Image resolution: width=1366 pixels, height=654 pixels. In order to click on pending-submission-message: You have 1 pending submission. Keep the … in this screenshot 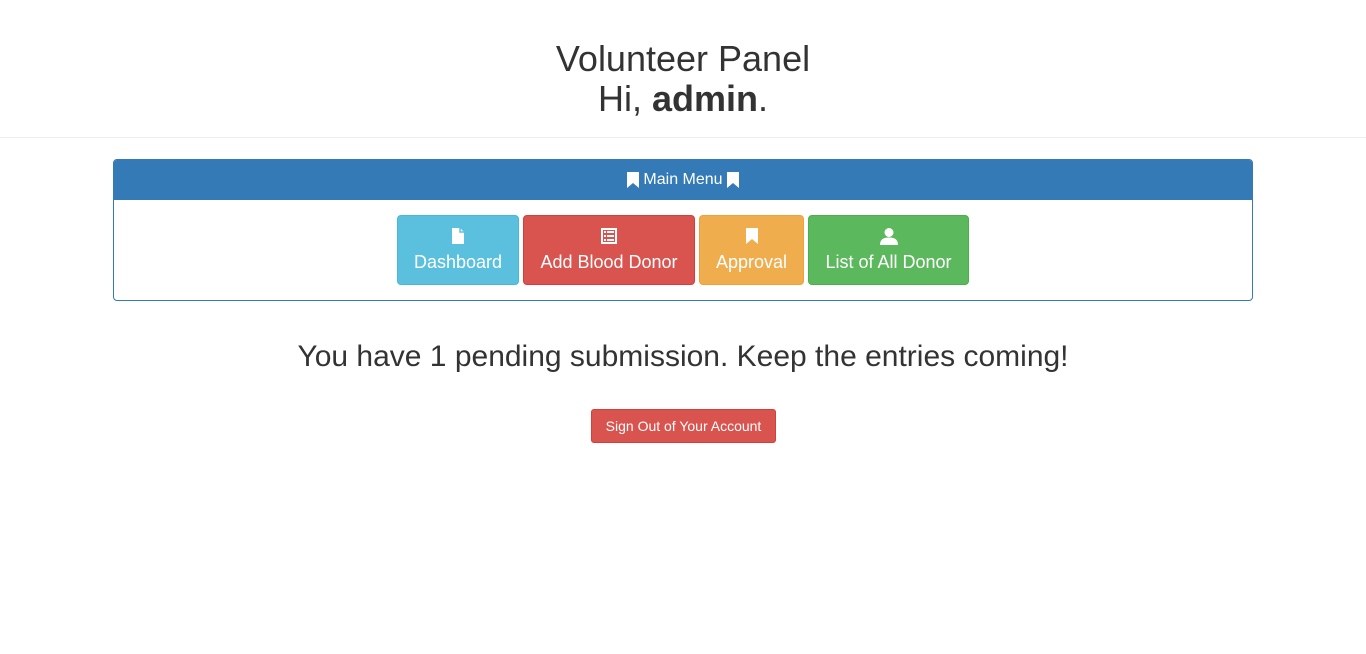, I will do `click(683, 356)`.